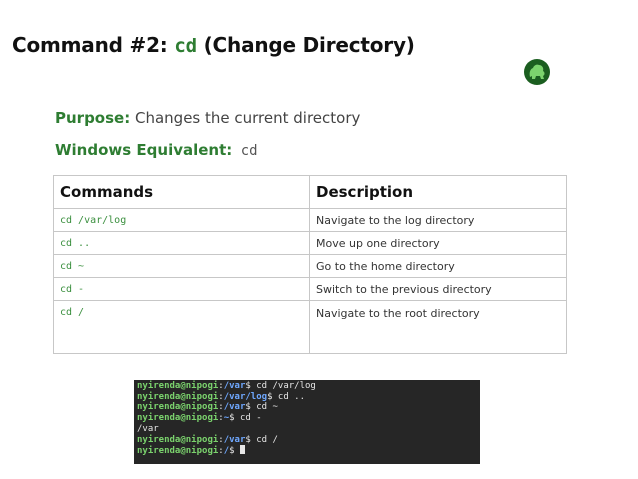 Image resolution: width=638 pixels, height=479 pixels. I want to click on typed-command: cd -, so click(248, 418).